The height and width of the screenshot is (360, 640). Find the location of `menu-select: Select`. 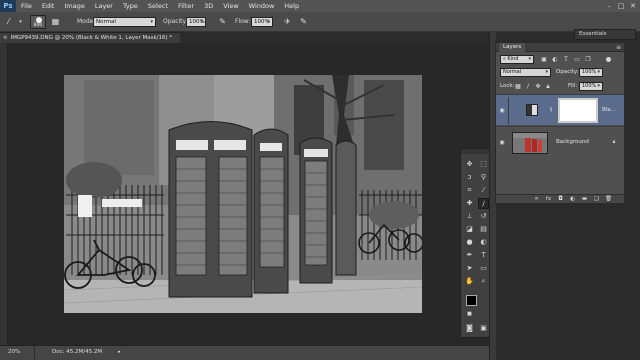

menu-select: Select is located at coordinates (158, 6).